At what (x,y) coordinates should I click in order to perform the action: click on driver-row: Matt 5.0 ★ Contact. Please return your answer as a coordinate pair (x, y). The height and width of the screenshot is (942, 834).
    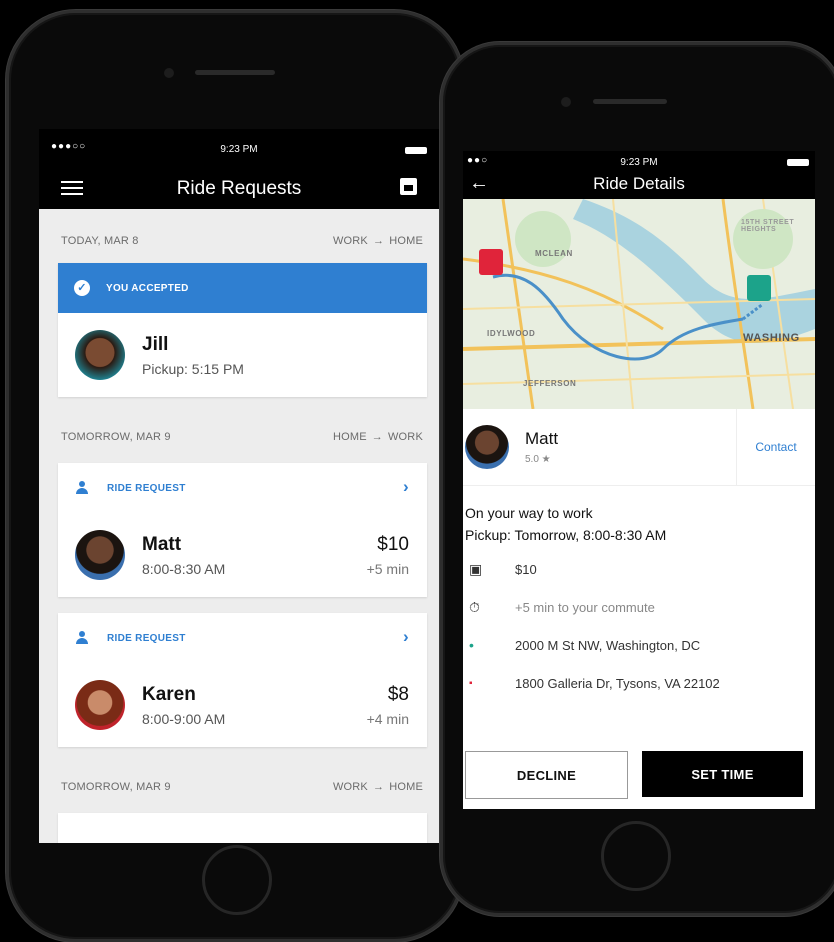
    Looking at the image, I should click on (639, 447).